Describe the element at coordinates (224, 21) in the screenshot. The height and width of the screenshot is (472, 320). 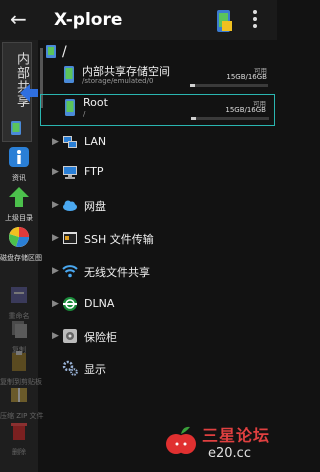
I see `device-storage-icon` at that location.